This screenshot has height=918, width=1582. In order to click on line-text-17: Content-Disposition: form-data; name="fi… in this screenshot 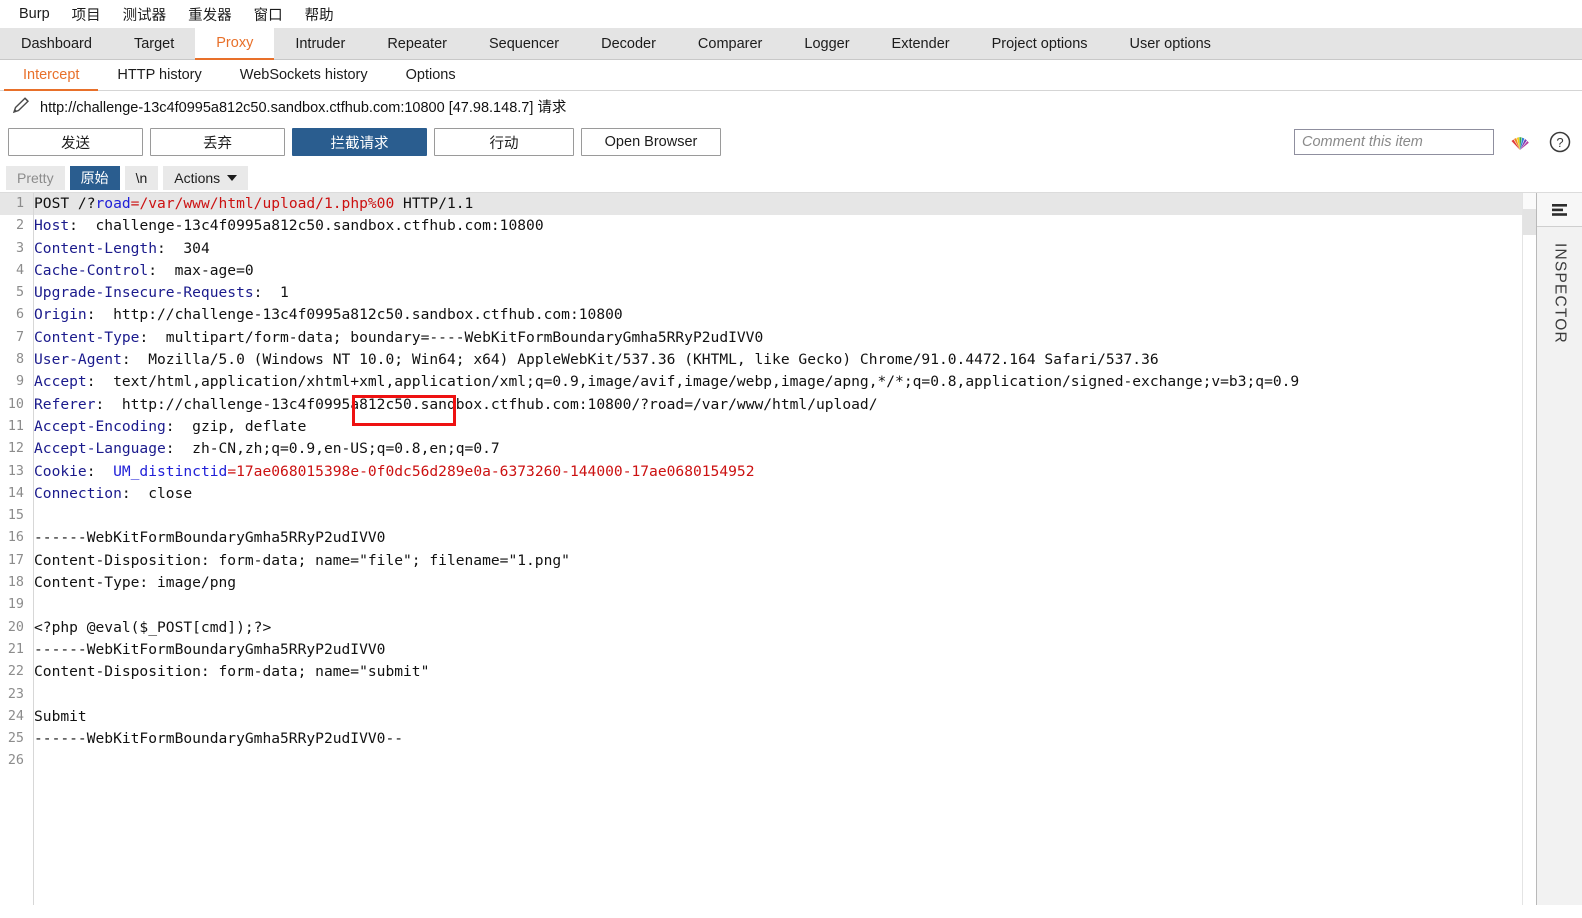, I will do `click(302, 560)`.